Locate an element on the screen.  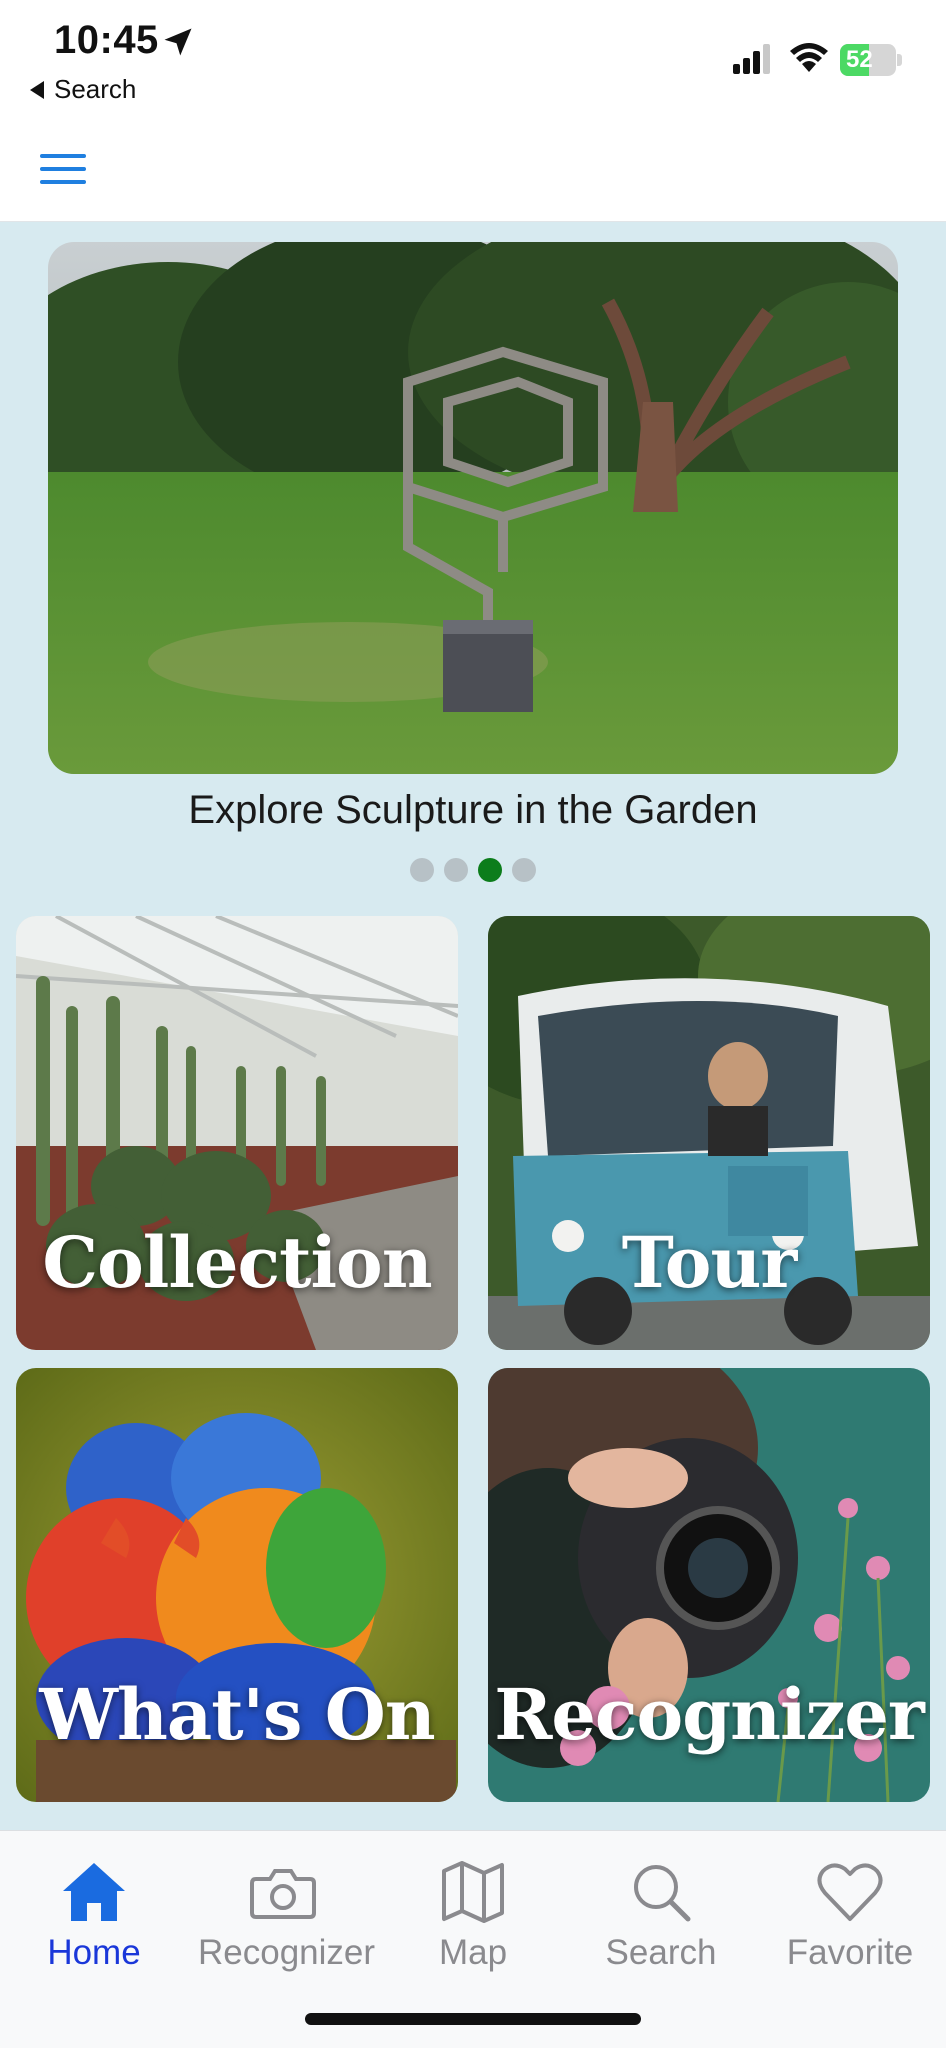
status-time: 10:45 is located at coordinates (106, 40).